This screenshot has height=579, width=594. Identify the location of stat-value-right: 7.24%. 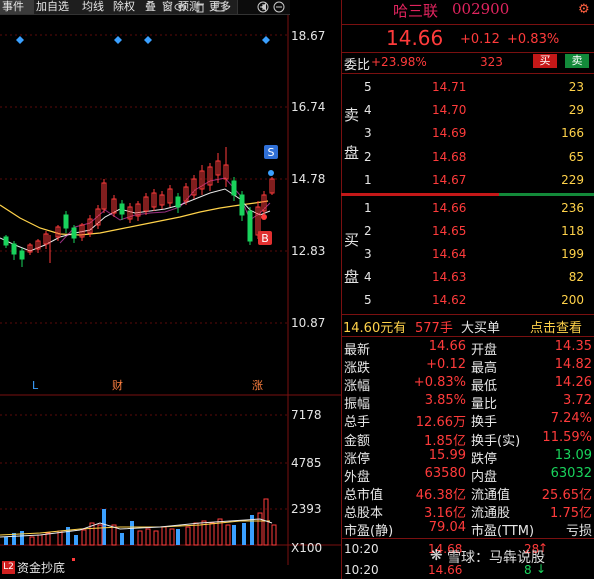
(571, 418).